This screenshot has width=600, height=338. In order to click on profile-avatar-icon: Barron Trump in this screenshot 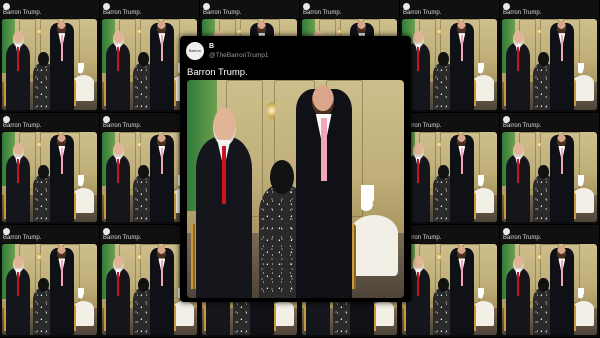, I will do `click(195, 51)`.